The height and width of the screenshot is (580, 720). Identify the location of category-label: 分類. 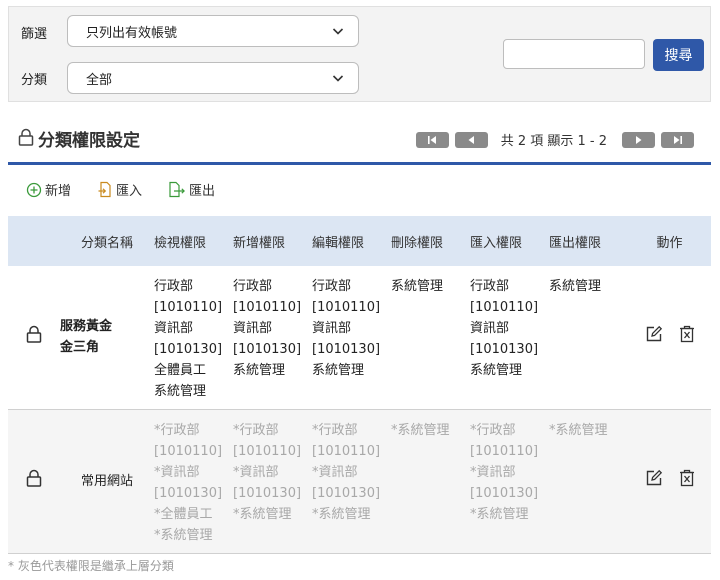
(34, 80).